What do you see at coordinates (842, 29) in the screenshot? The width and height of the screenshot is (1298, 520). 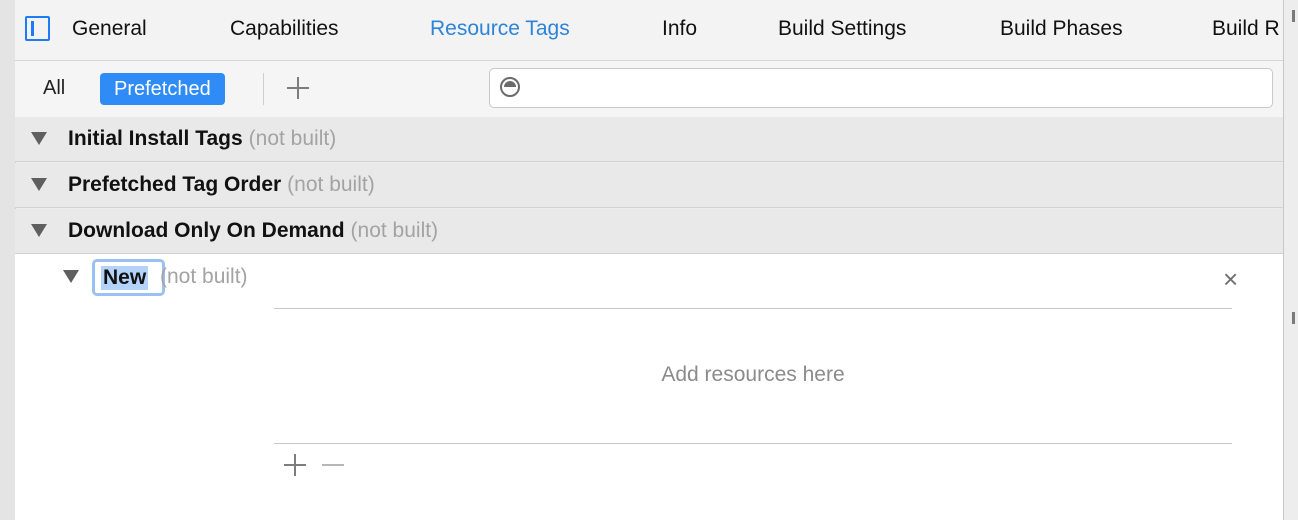 I see `tab-build-settings: Build Settings` at bounding box center [842, 29].